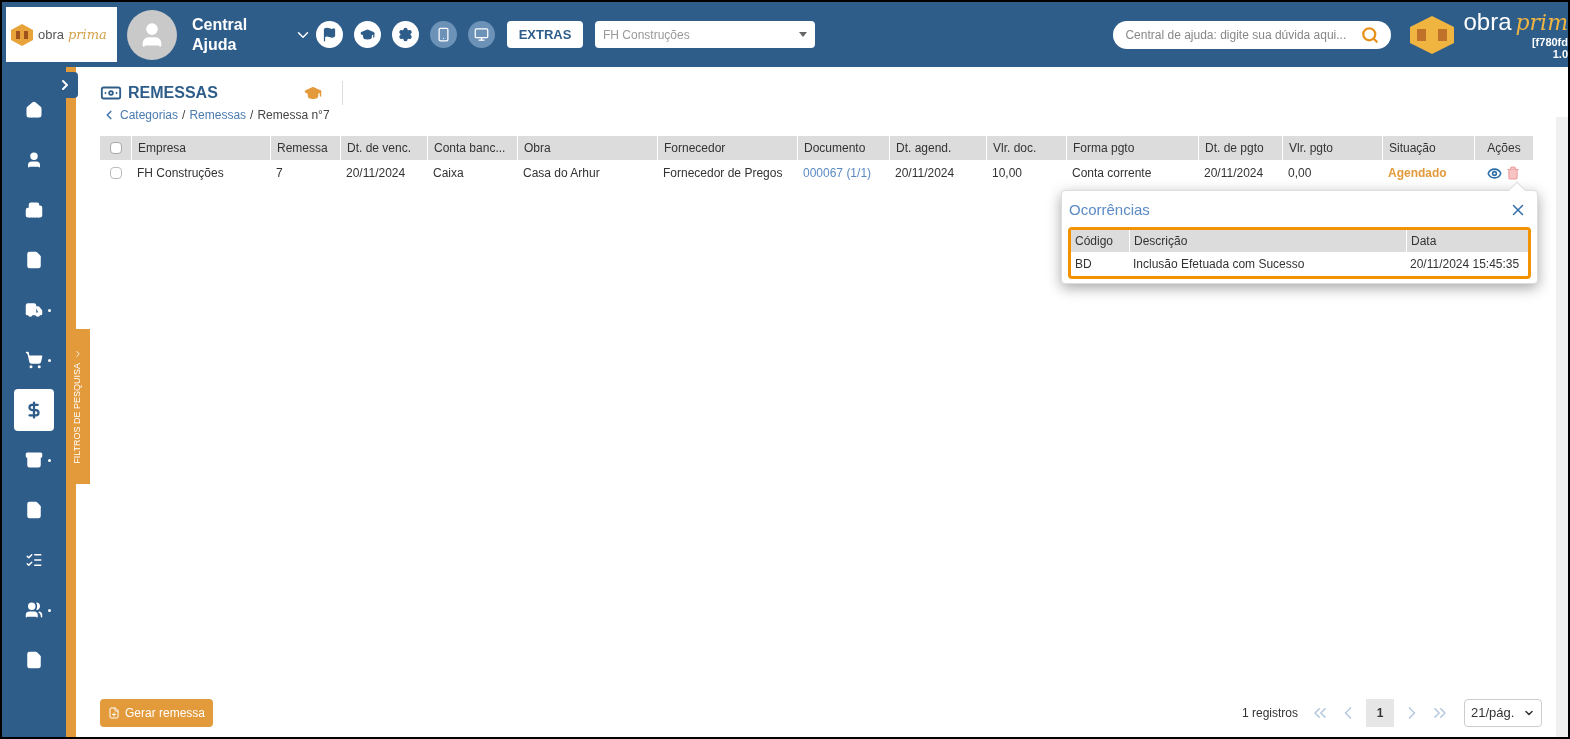 The width and height of the screenshot is (1570, 739). Describe the element at coordinates (34, 260) in the screenshot. I see `invoice-icon` at that location.